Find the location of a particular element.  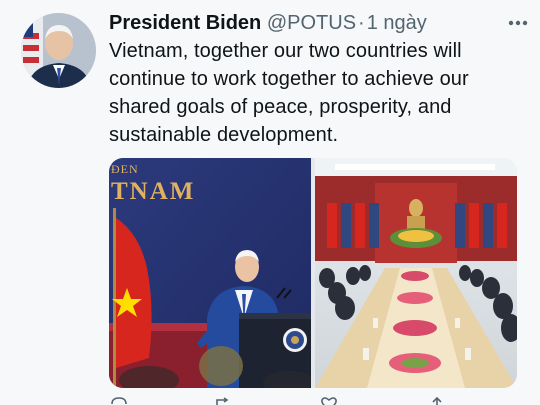

tweet-actions is located at coordinates (319, 400).